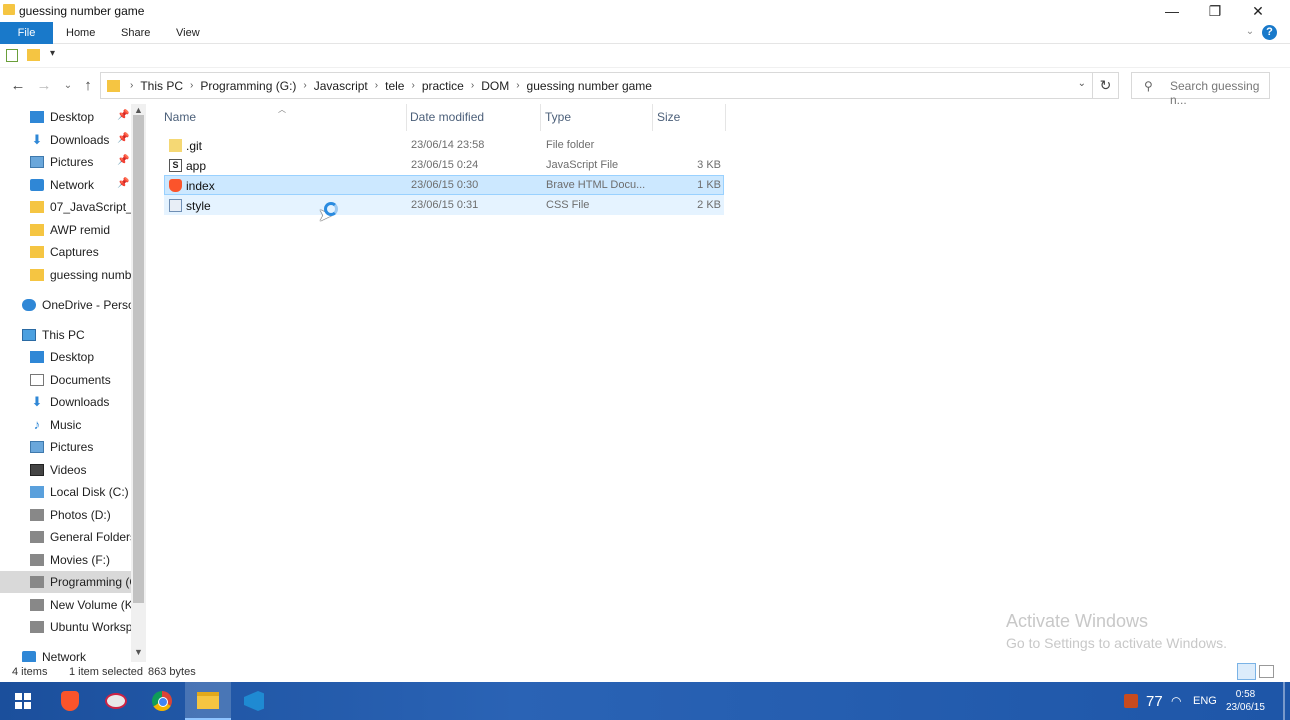 Image resolution: width=1290 pixels, height=720 pixels. What do you see at coordinates (1172, 11) in the screenshot?
I see `minimize-button: —` at bounding box center [1172, 11].